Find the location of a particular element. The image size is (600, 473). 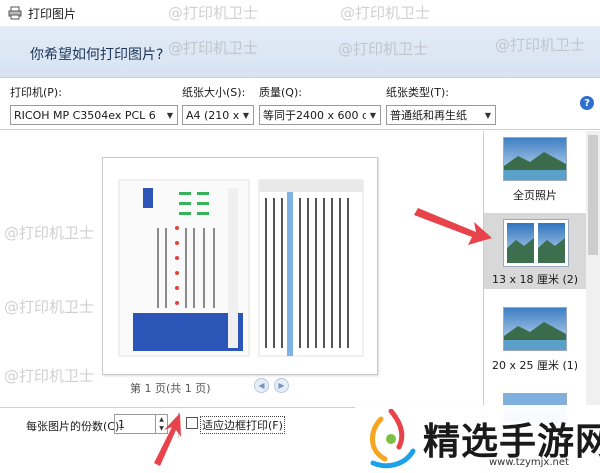

overlay-logo-url: www.tzymjx.net is located at coordinates (529, 462).